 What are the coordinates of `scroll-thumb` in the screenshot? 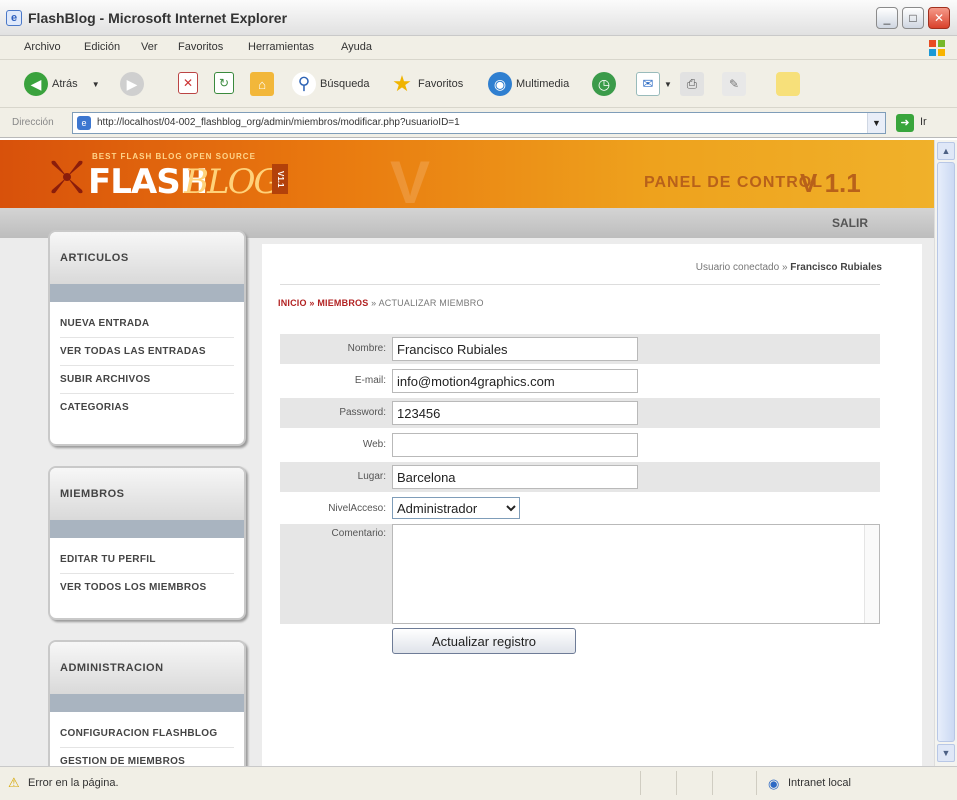 It's located at (946, 452).